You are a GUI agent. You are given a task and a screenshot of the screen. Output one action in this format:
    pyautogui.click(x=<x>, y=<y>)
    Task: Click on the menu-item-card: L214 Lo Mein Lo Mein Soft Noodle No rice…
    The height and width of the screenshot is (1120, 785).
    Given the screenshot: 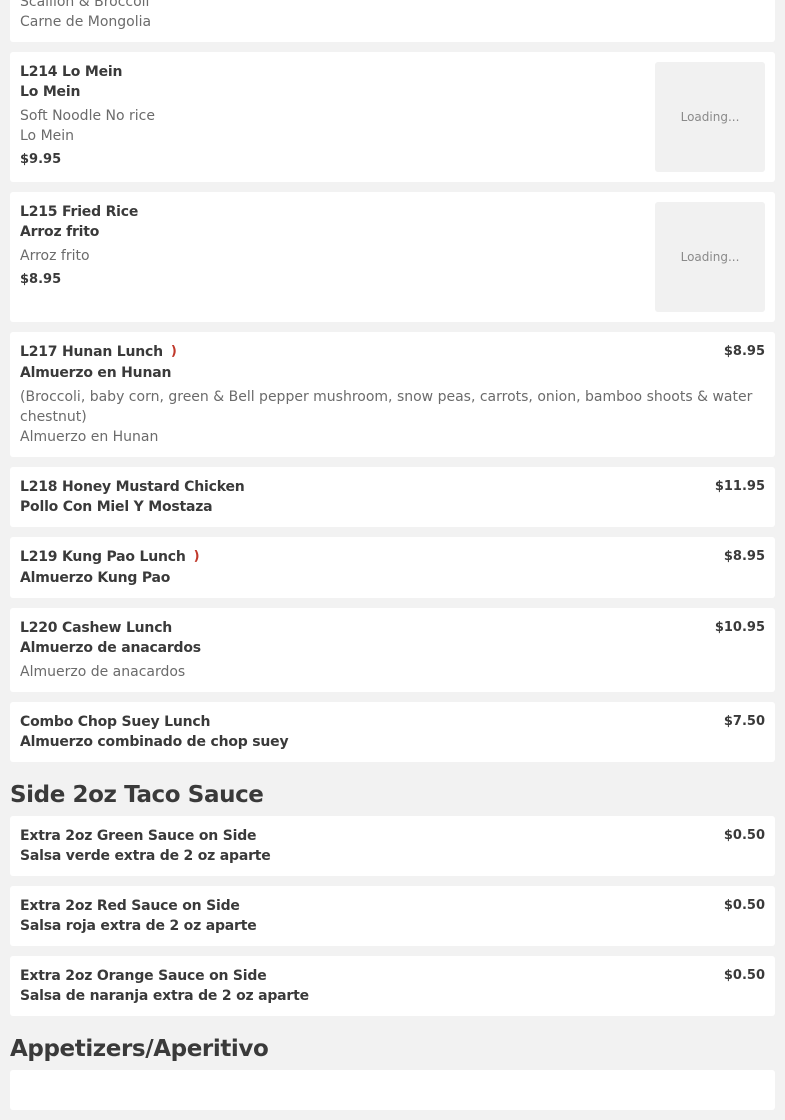 What is the action you would take?
    pyautogui.click(x=392, y=117)
    